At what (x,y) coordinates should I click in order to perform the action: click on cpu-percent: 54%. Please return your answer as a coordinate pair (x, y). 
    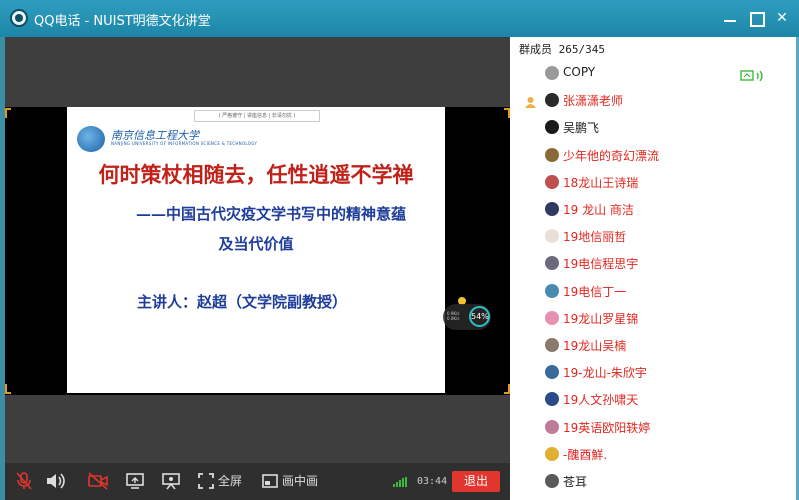
    Looking at the image, I should click on (479, 316).